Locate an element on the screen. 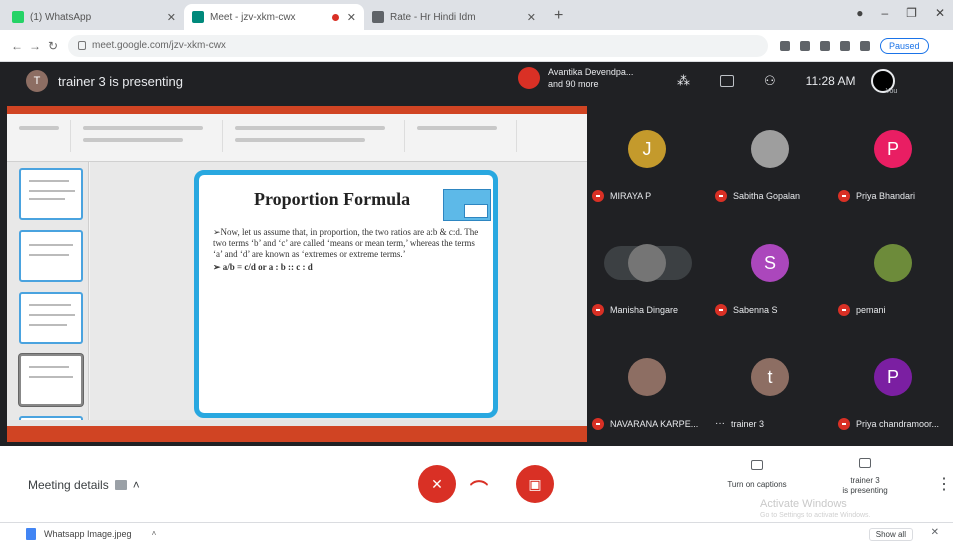 The image size is (953, 544). close-icon: ✕ is located at coordinates (935, 532).